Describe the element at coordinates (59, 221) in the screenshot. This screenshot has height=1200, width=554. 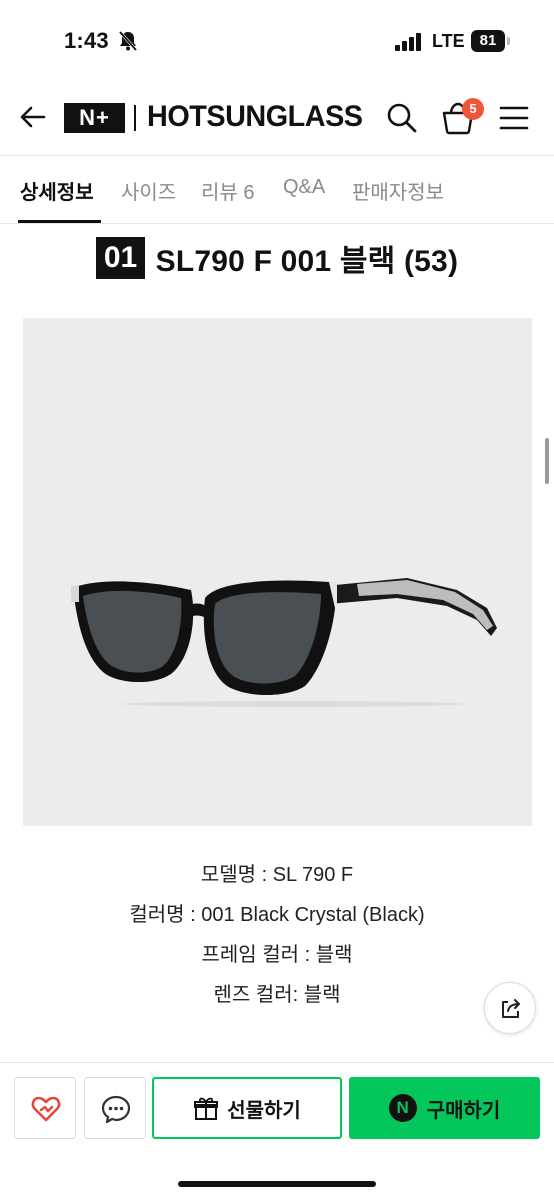
I see `active-tab-indicator` at that location.